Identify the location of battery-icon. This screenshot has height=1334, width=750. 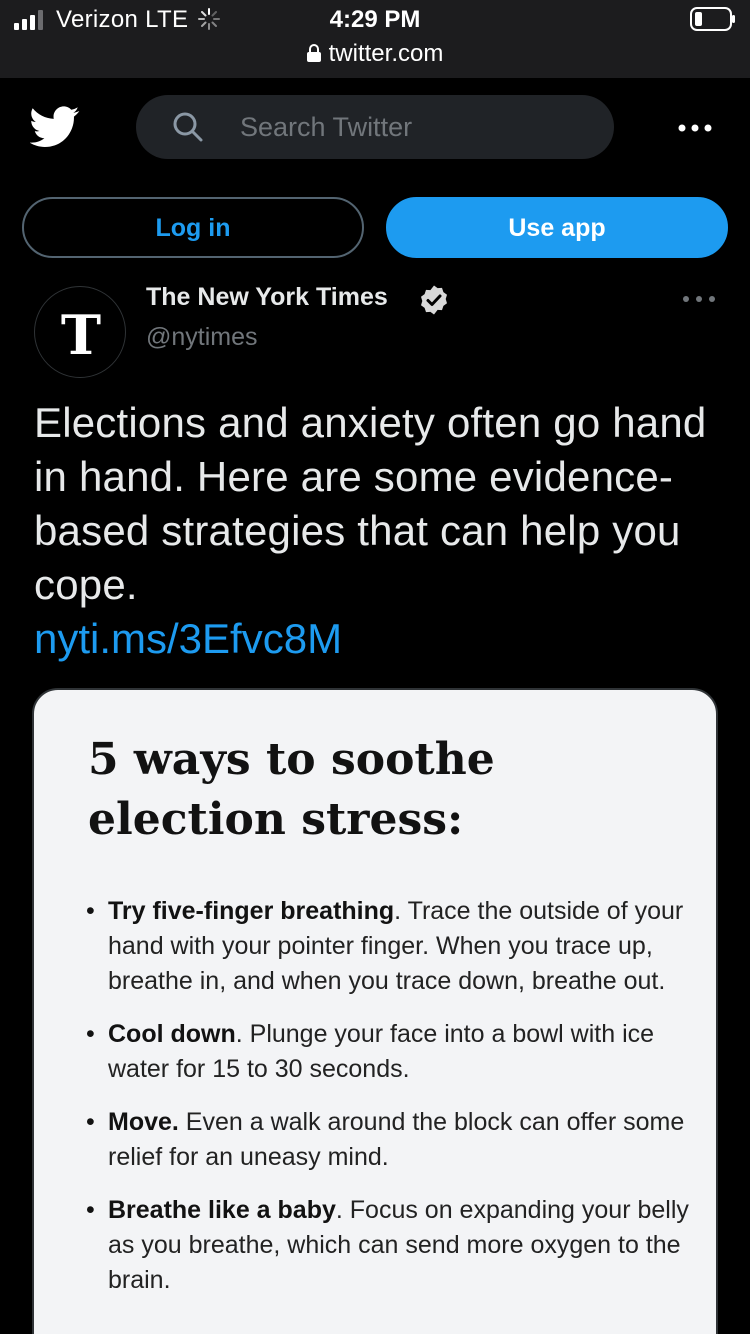
(712, 19).